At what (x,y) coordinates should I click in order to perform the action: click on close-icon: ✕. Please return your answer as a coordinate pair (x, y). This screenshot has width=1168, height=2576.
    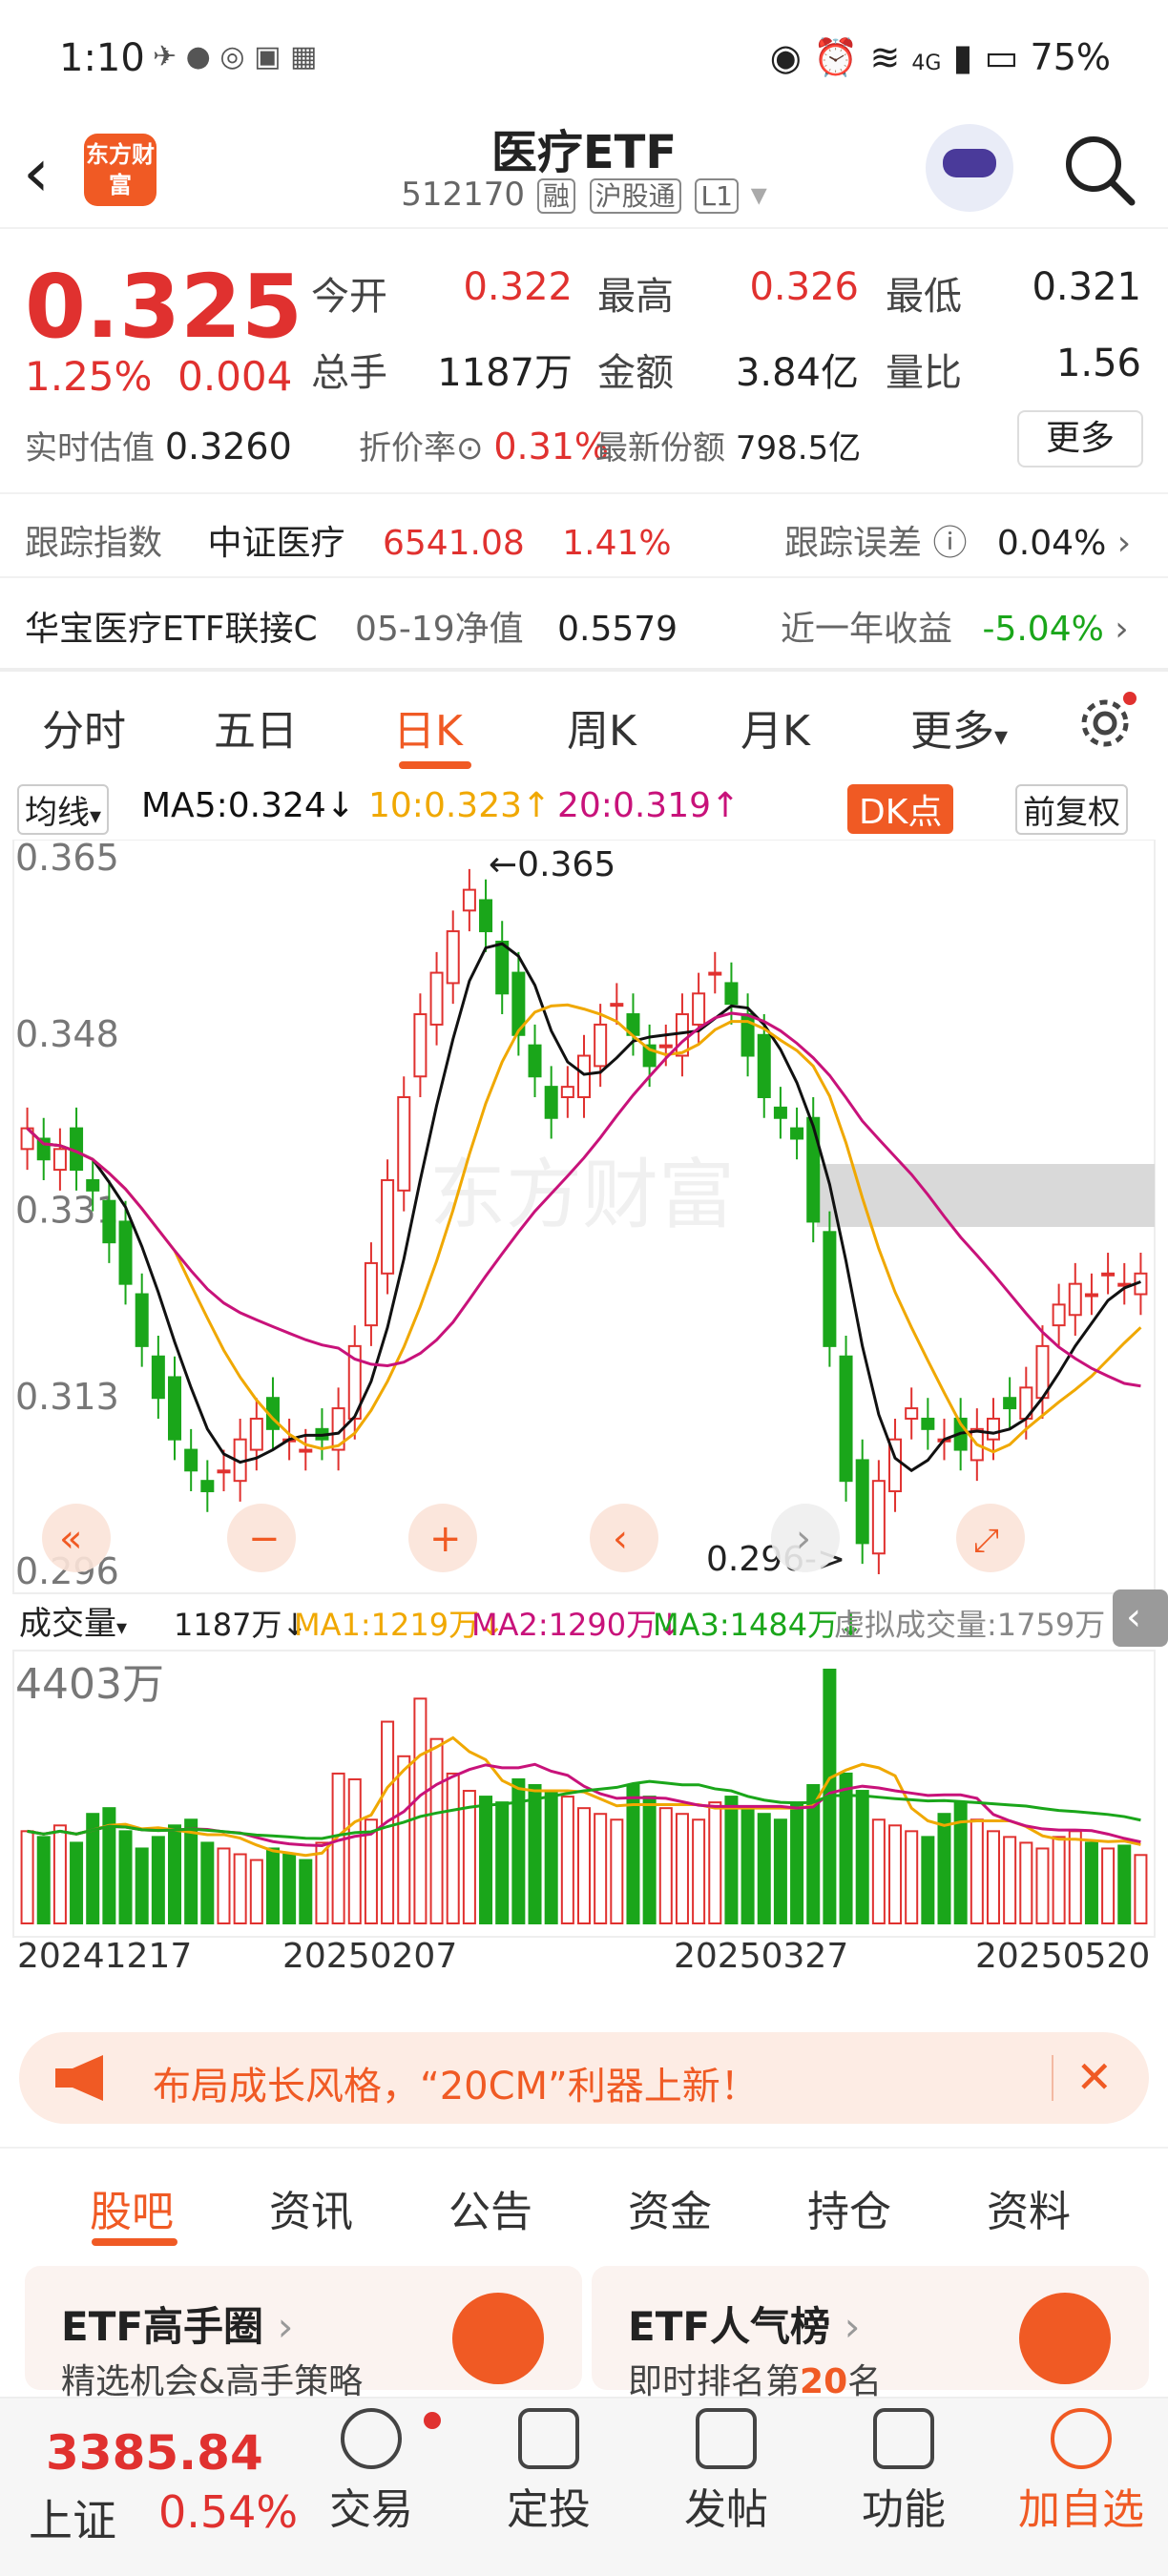
    Looking at the image, I should click on (1094, 2077).